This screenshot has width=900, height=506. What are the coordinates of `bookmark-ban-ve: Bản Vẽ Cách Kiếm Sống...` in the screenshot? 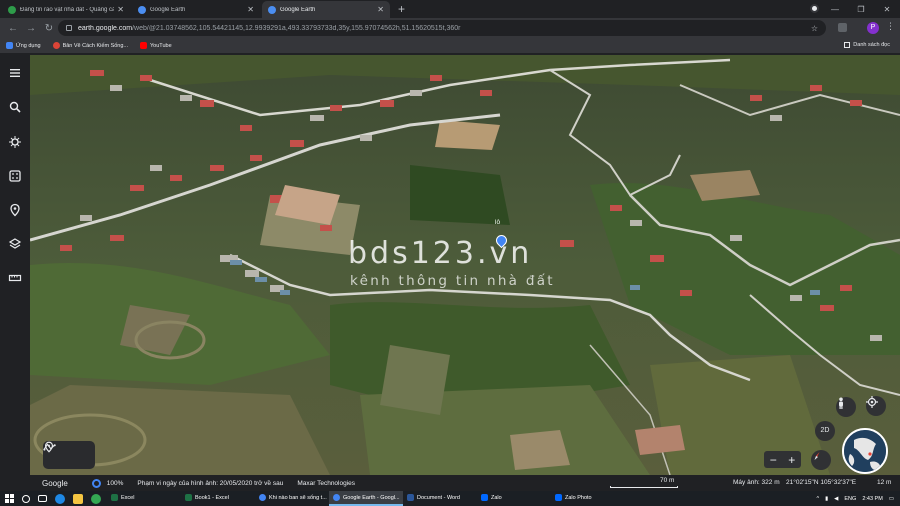 It's located at (90, 45).